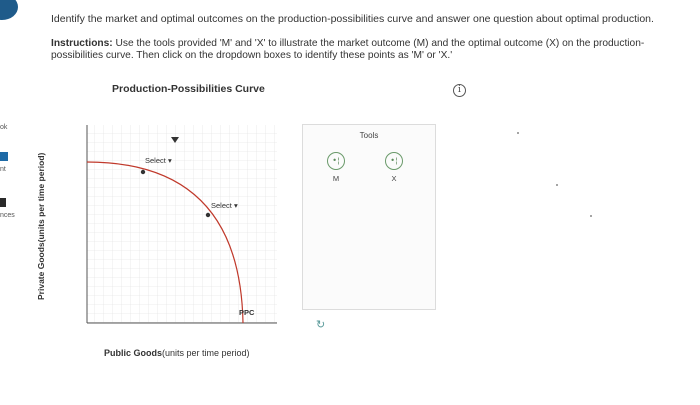 This screenshot has width=700, height=405. Describe the element at coordinates (41, 226) in the screenshot. I see `y-axis-label: Private Goods(units per time period)` at that location.